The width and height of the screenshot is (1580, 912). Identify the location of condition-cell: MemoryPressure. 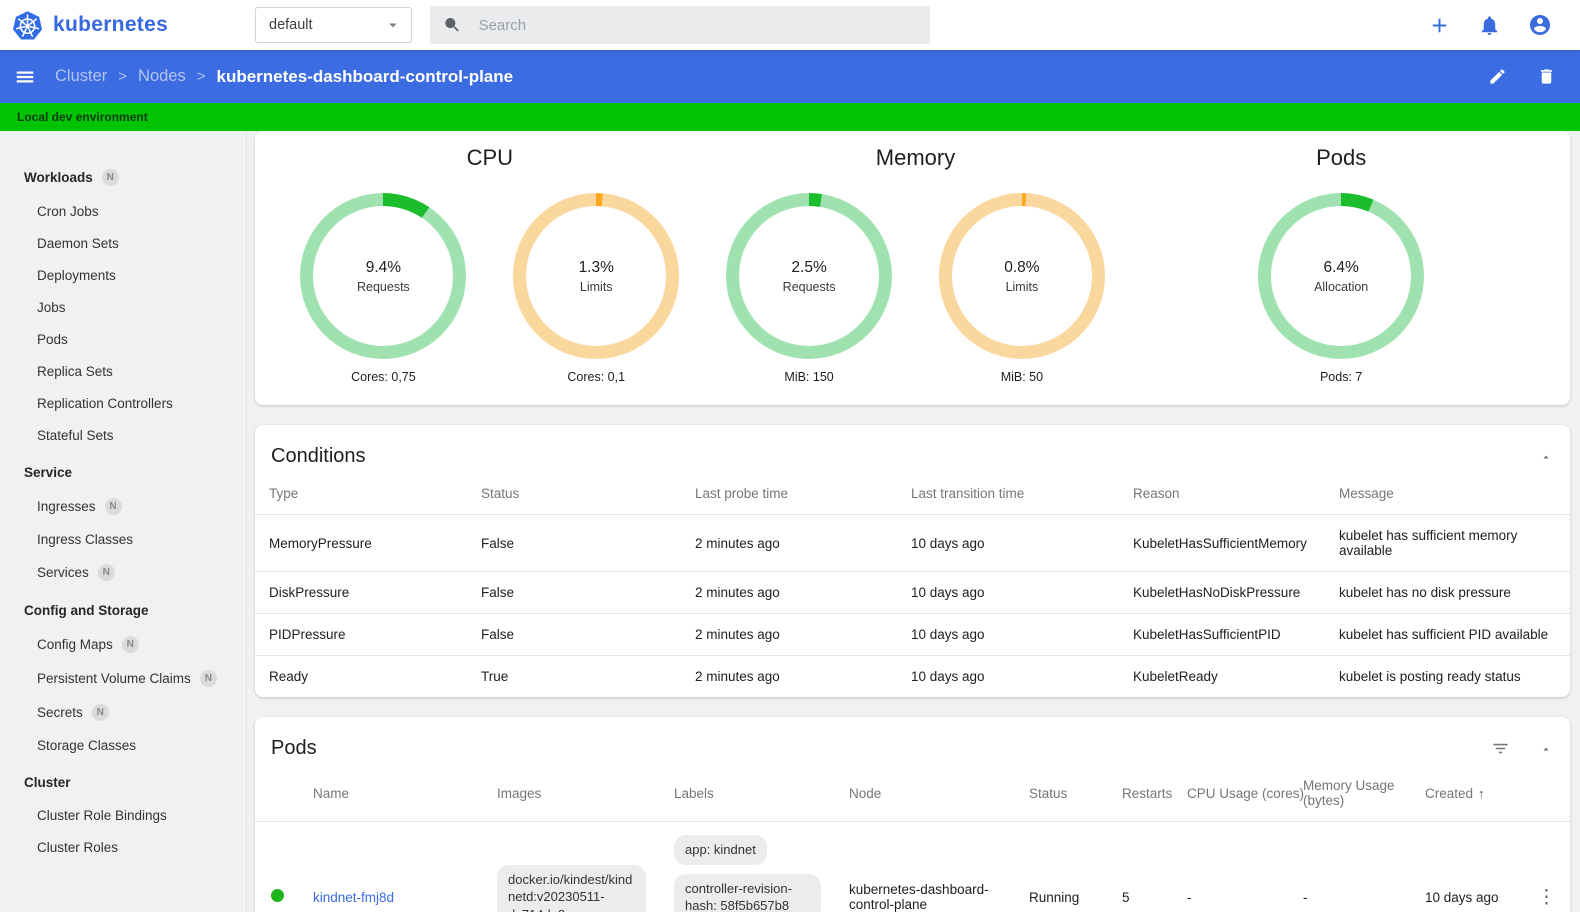
(361, 543).